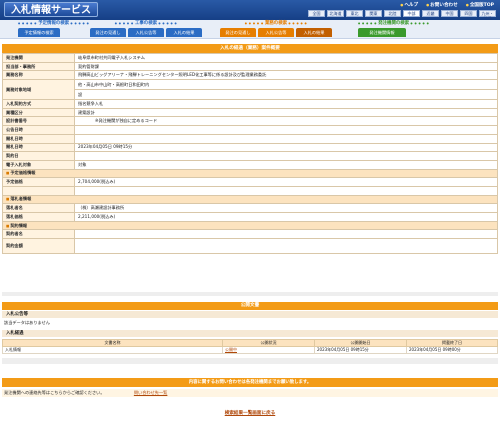  I want to click on table-row: 落札価格 2,211,000(税込み), so click(250, 217).